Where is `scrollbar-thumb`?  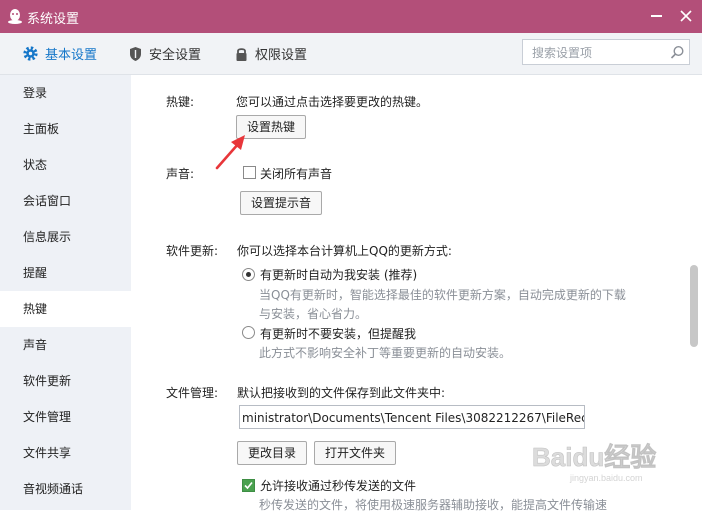
scrollbar-thumb is located at coordinates (694, 306).